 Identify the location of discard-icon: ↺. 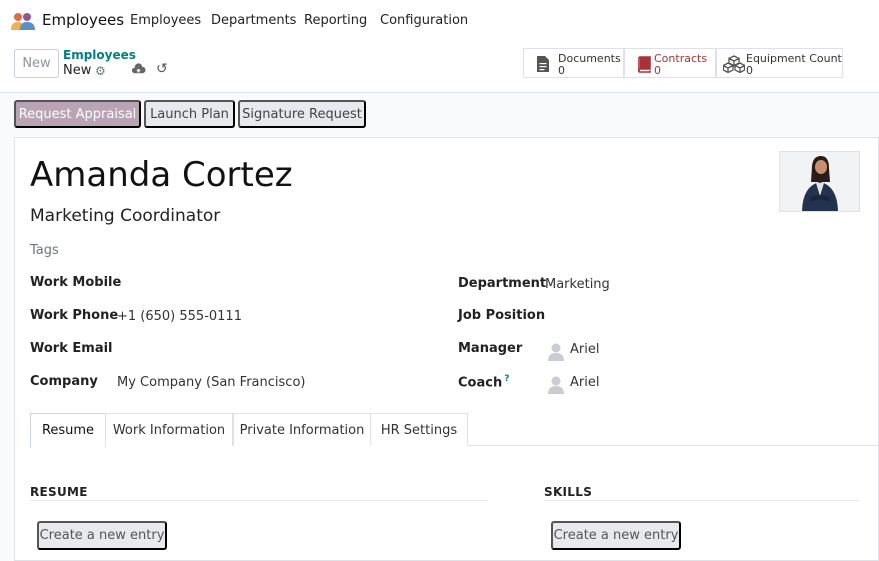
(162, 69).